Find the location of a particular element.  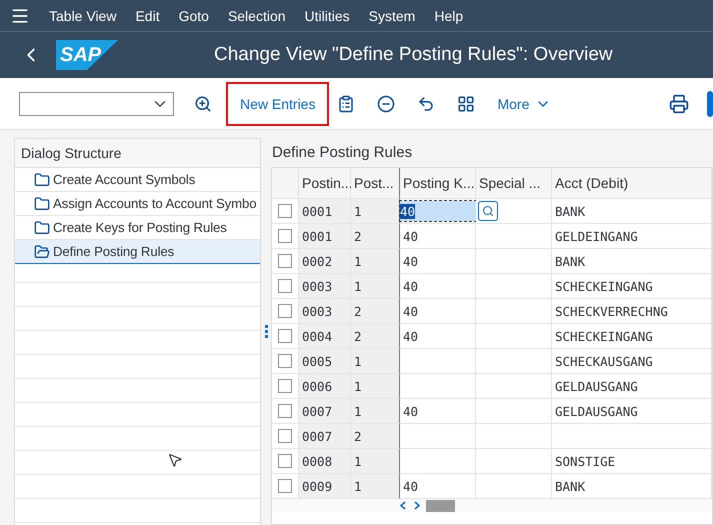

dropdown-field is located at coordinates (96, 104).